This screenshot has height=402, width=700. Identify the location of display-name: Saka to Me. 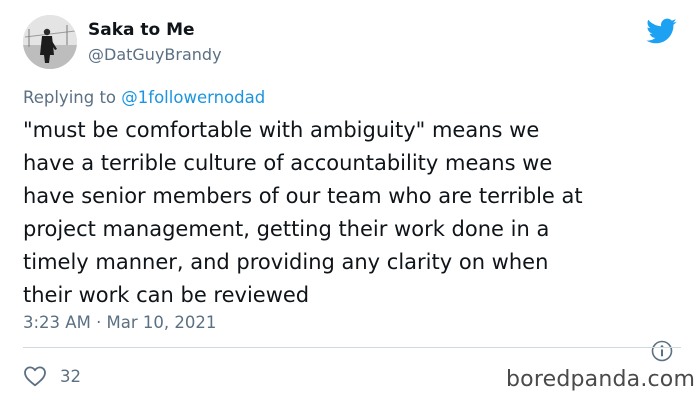
(141, 30).